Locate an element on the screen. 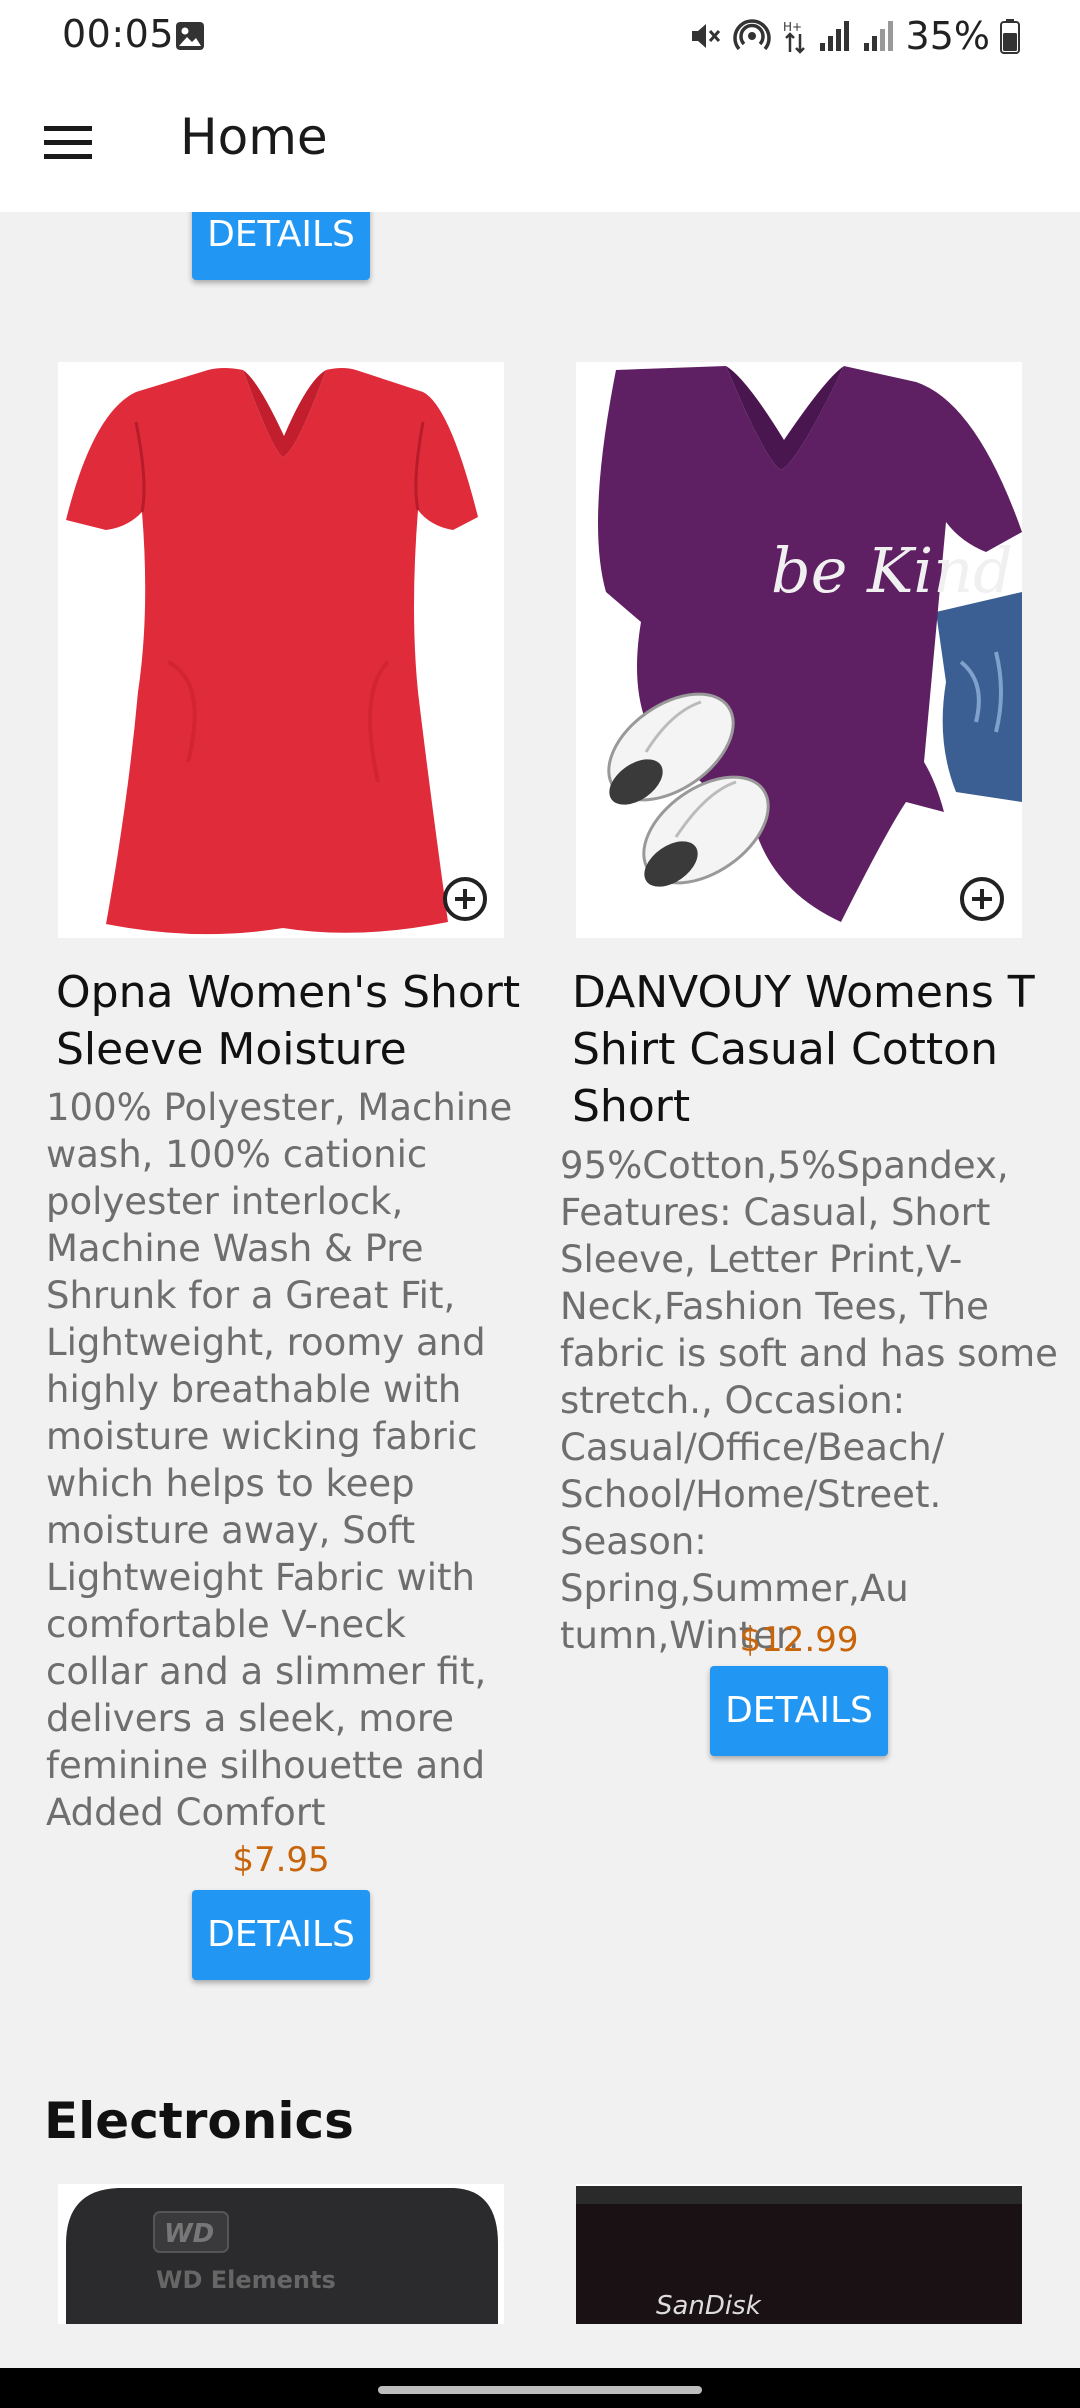 The image size is (1080, 2408). product-image: SanDisk is located at coordinates (799, 2254).